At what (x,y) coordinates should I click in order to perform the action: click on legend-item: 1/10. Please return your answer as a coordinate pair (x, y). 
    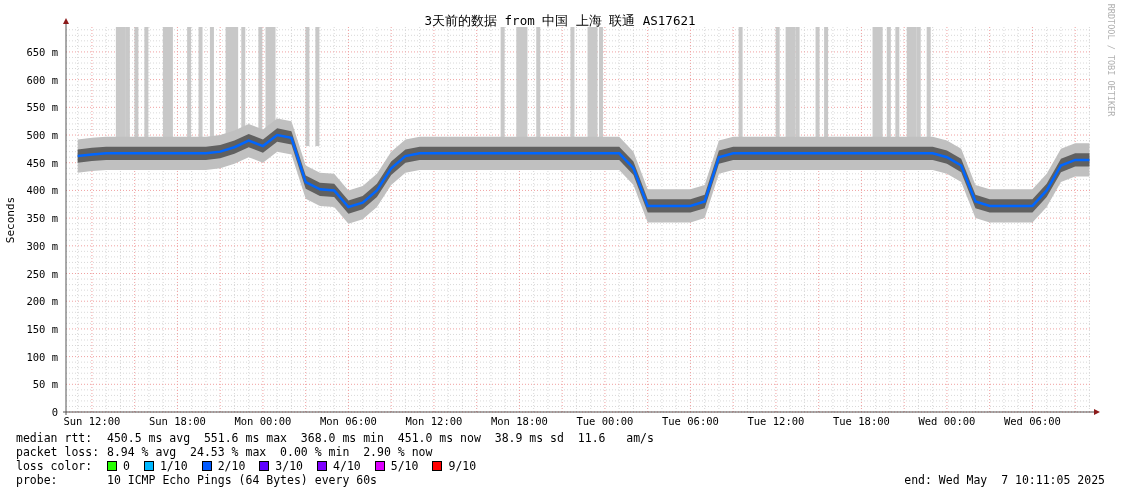
    Looking at the image, I should click on (173, 466).